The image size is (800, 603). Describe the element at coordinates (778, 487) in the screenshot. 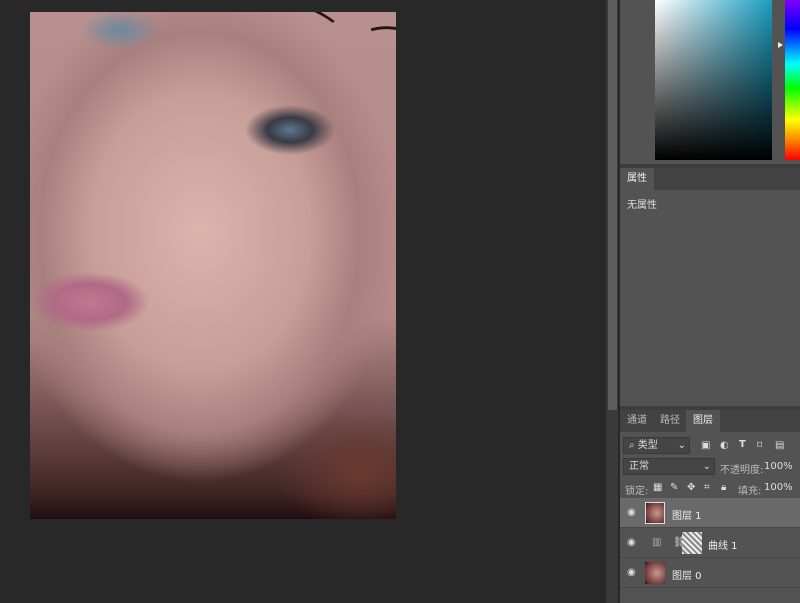

I see `fill-input: 100%` at that location.